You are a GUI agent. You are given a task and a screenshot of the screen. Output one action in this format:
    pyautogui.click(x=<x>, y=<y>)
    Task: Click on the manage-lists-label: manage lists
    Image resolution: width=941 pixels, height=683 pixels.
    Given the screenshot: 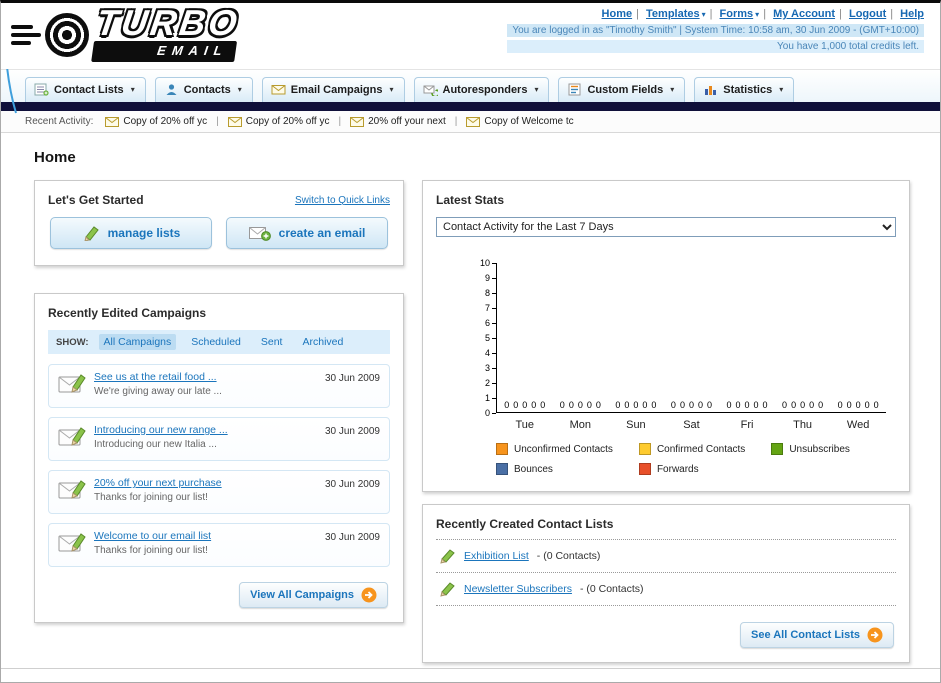 What is the action you would take?
    pyautogui.click(x=144, y=233)
    